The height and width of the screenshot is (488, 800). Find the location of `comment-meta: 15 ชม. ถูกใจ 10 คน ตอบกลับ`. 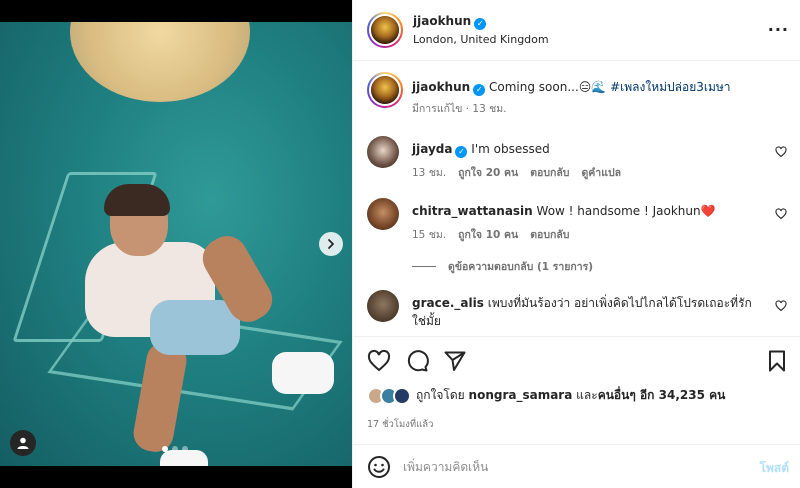

comment-meta: 15 ชม. ถูกใจ 10 คน ตอบกลับ is located at coordinates (496, 234).